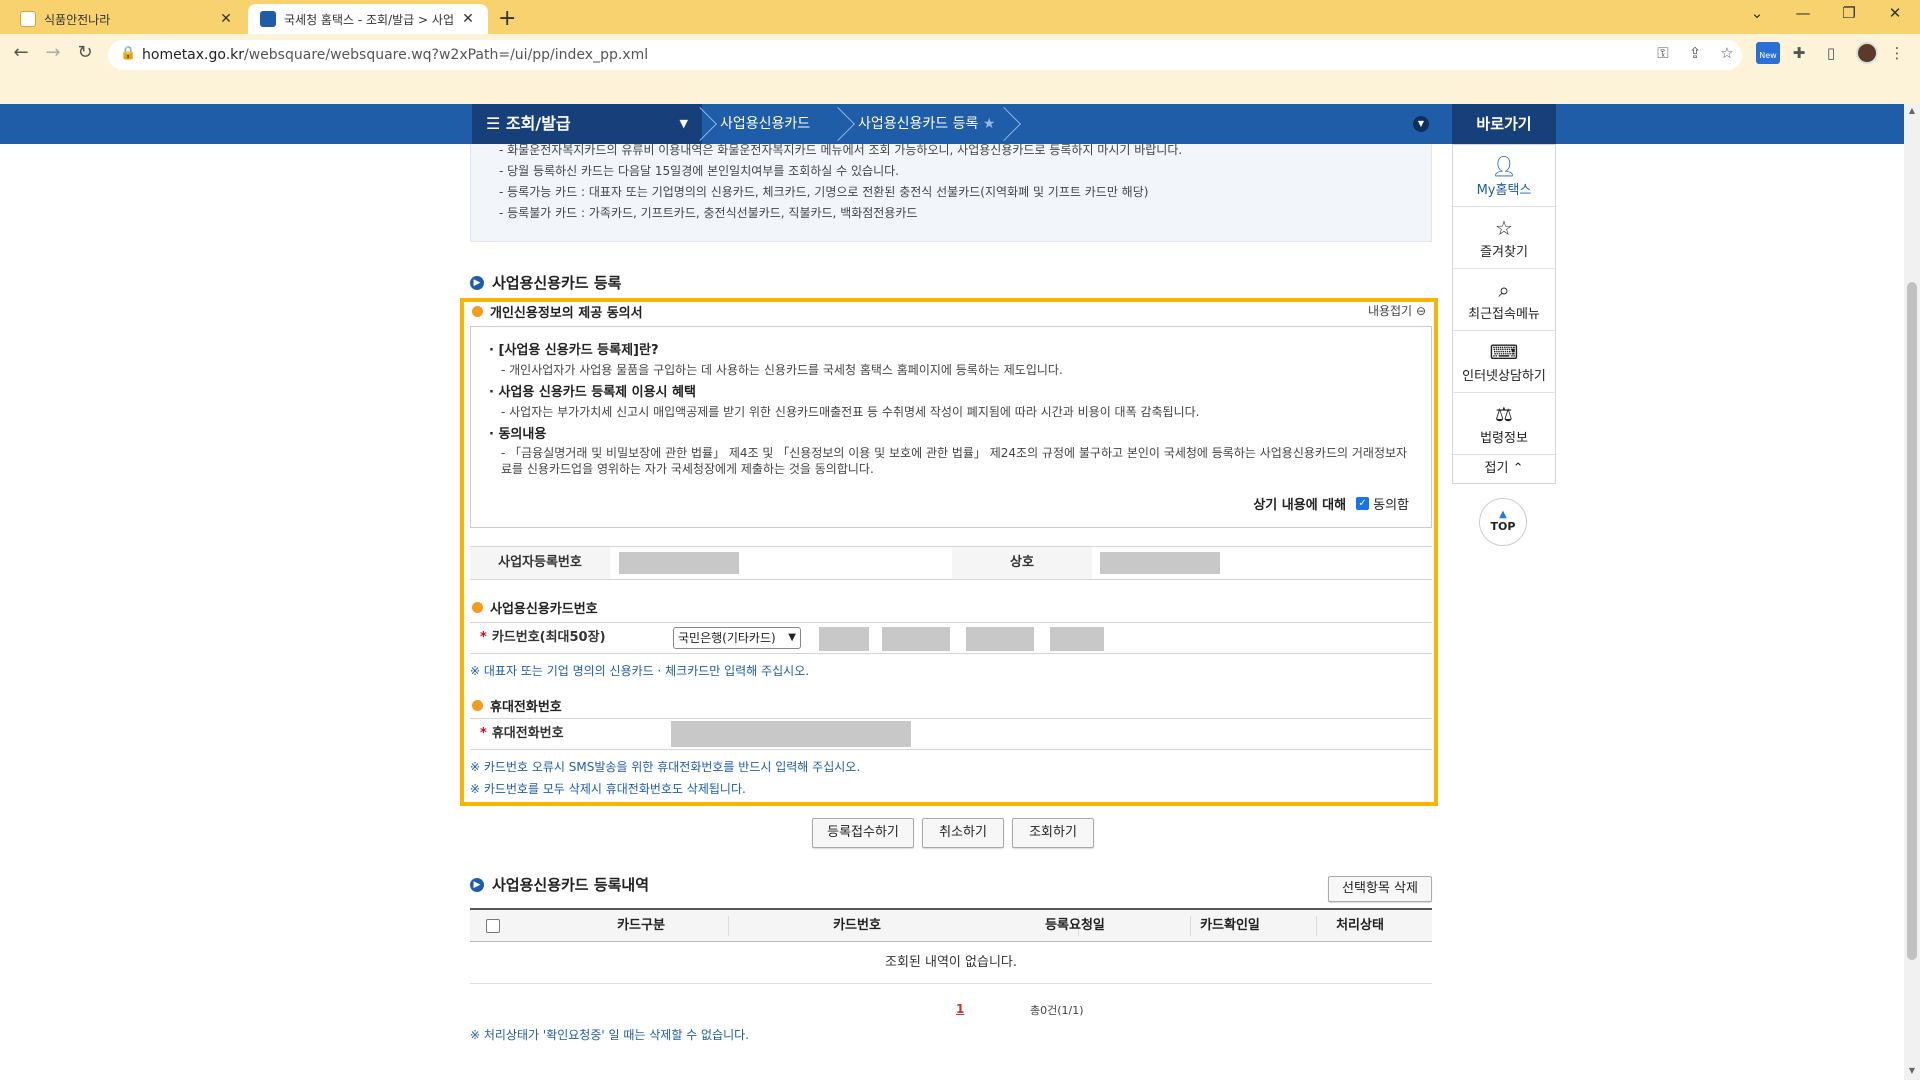 The width and height of the screenshot is (1920, 1080). Describe the element at coordinates (960, 1009) in the screenshot. I see `pagination-page-1: 1` at that location.